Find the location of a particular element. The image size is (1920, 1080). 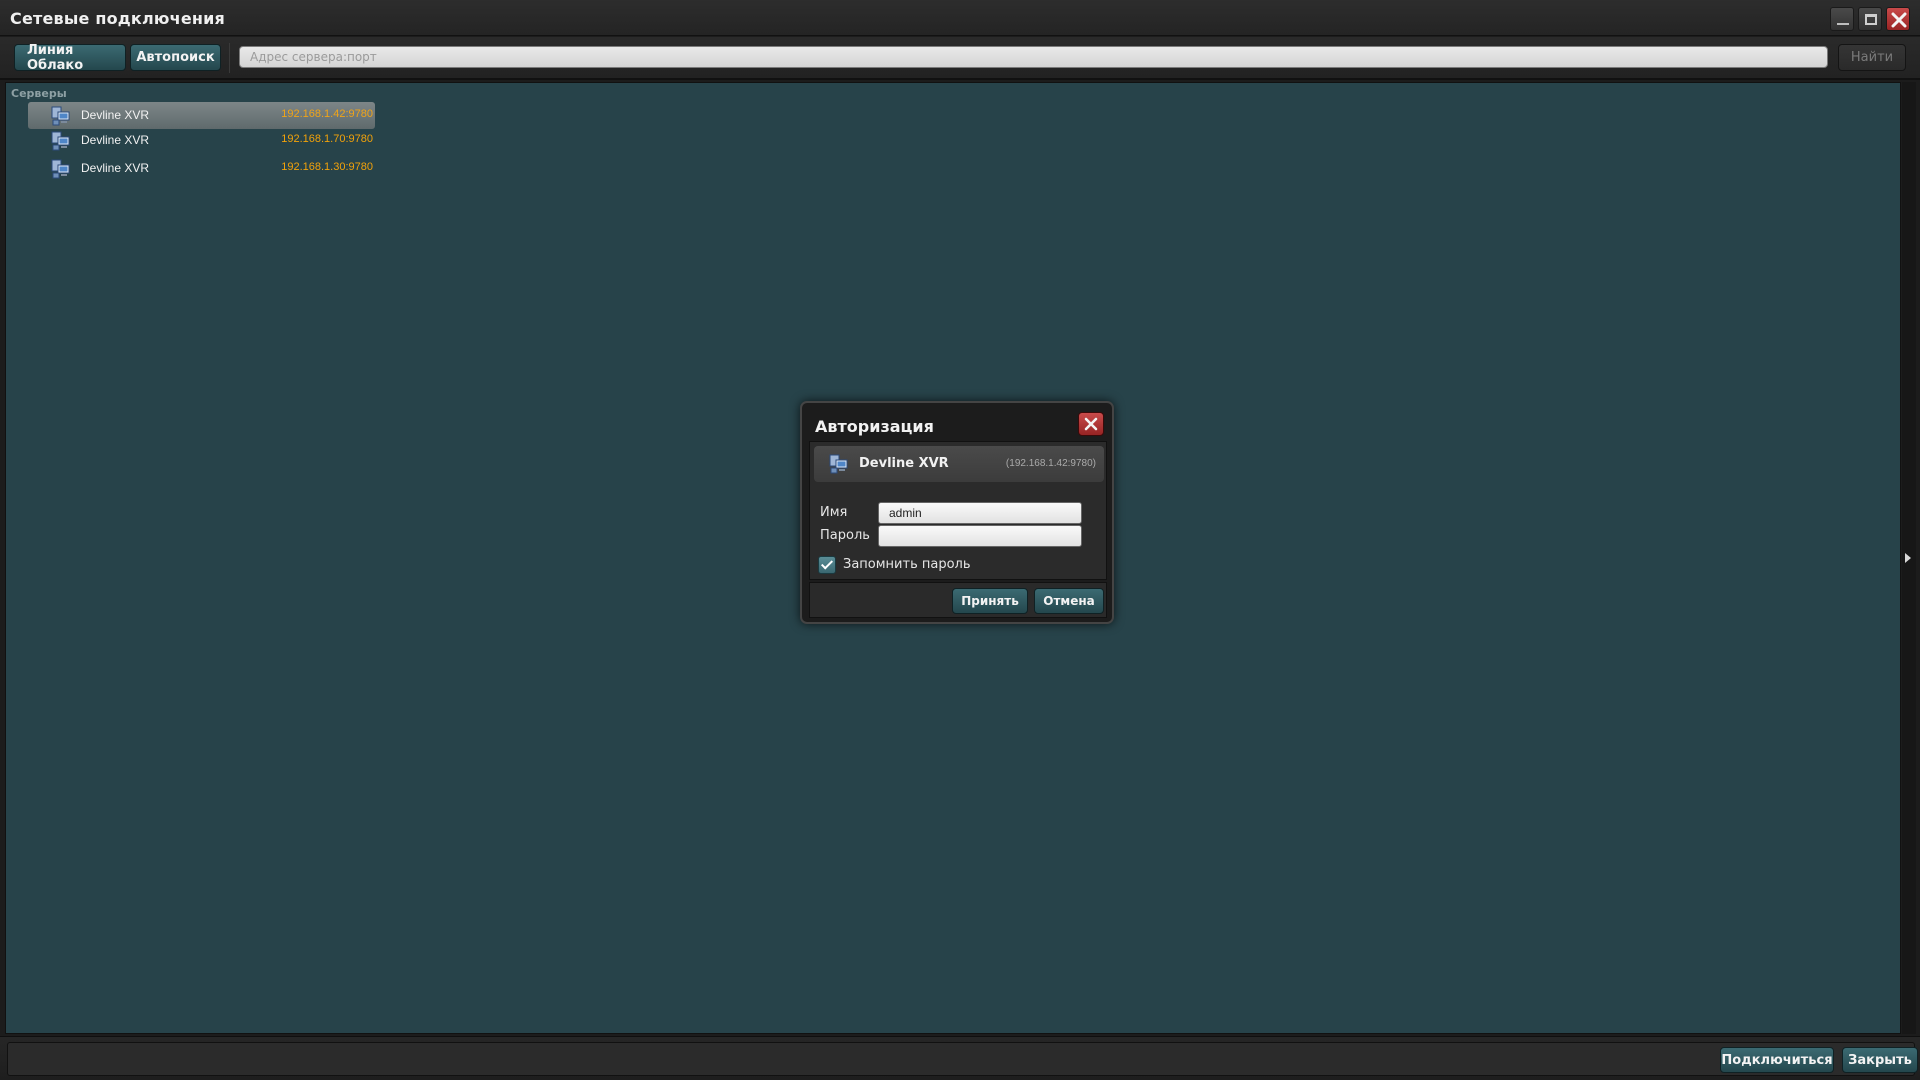

auth-server-address: (192.168.1.42:9780) is located at coordinates (1050, 463).